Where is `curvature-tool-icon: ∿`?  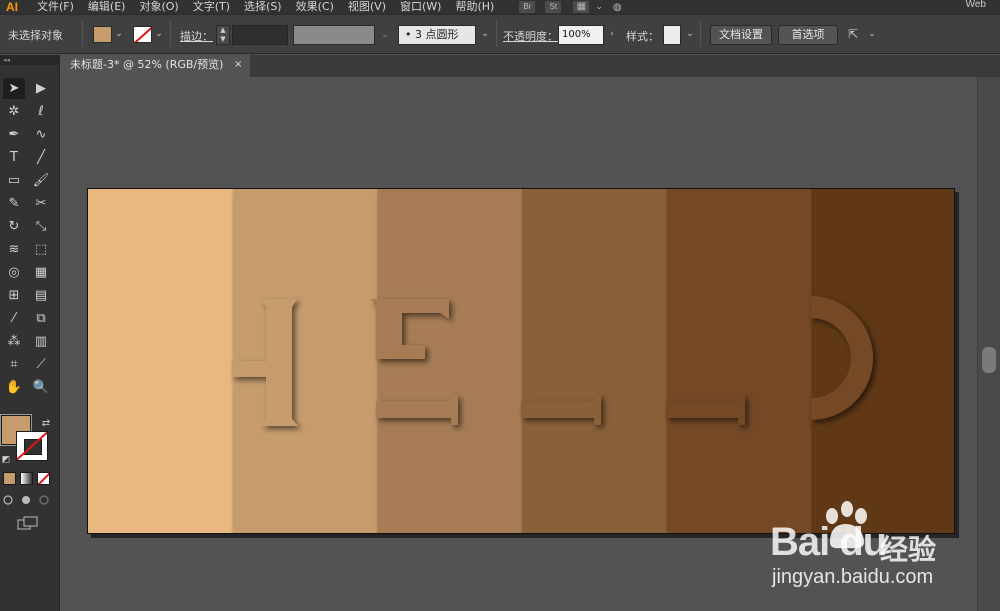 curvature-tool-icon: ∿ is located at coordinates (41, 134).